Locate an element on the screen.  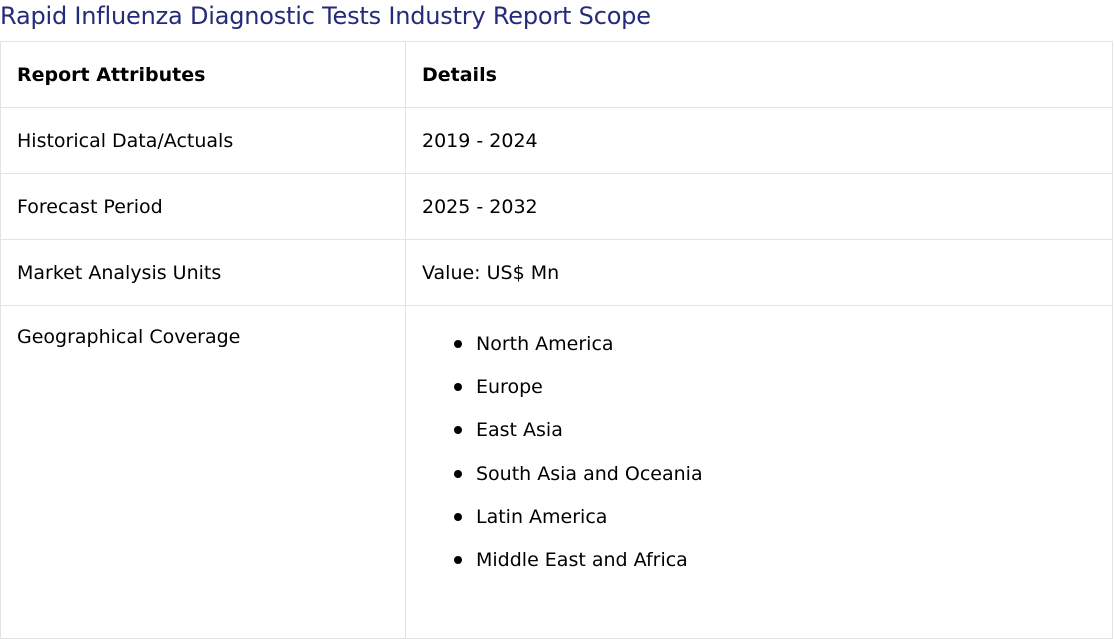
attribute-cell-units: Market Analysis Units is located at coordinates (203, 272).